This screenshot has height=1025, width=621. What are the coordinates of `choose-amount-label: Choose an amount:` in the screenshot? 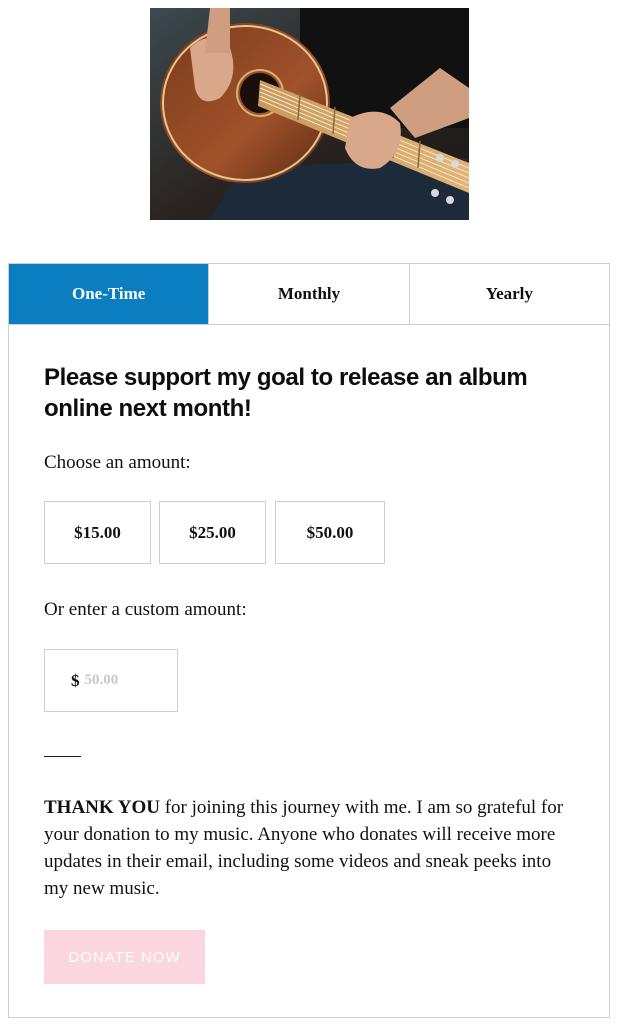 It's located at (117, 462).